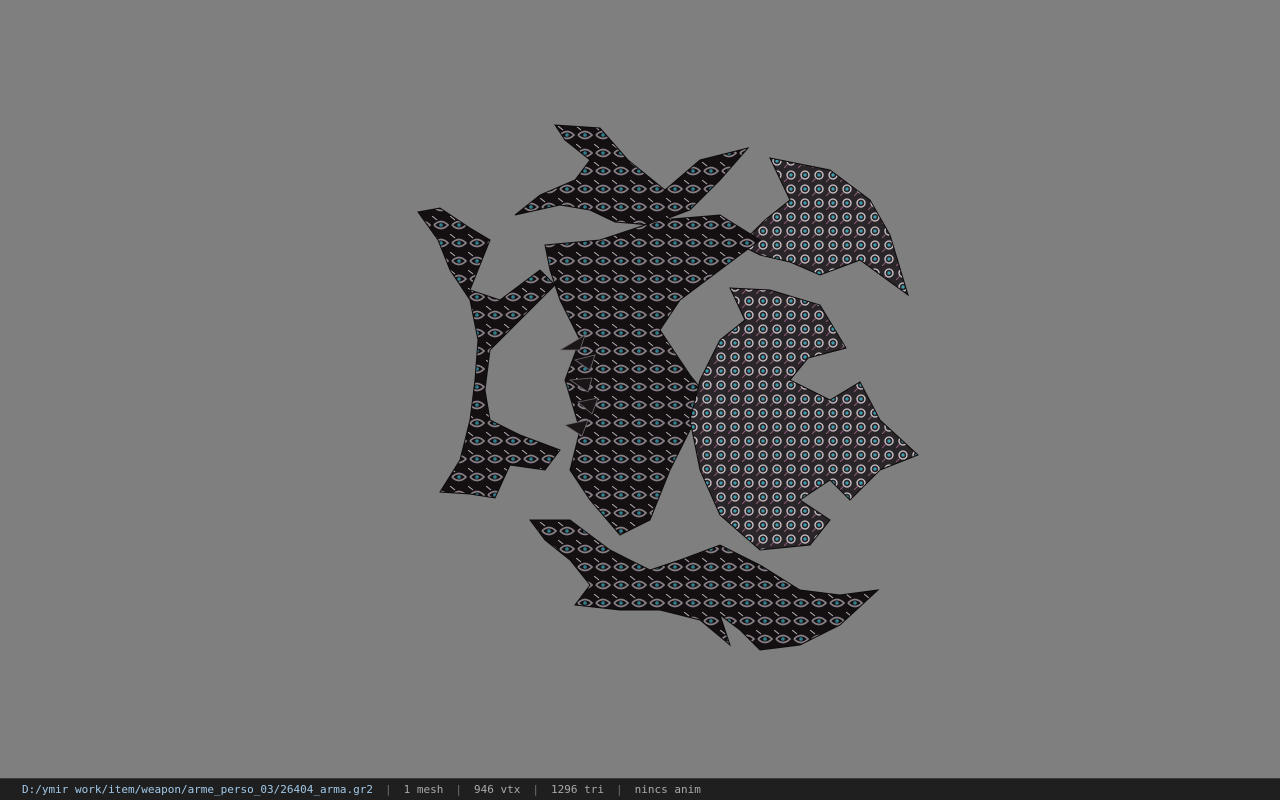 The height and width of the screenshot is (800, 1280). Describe the element at coordinates (423, 789) in the screenshot. I see `mesh-count-label: 1 mesh` at that location.